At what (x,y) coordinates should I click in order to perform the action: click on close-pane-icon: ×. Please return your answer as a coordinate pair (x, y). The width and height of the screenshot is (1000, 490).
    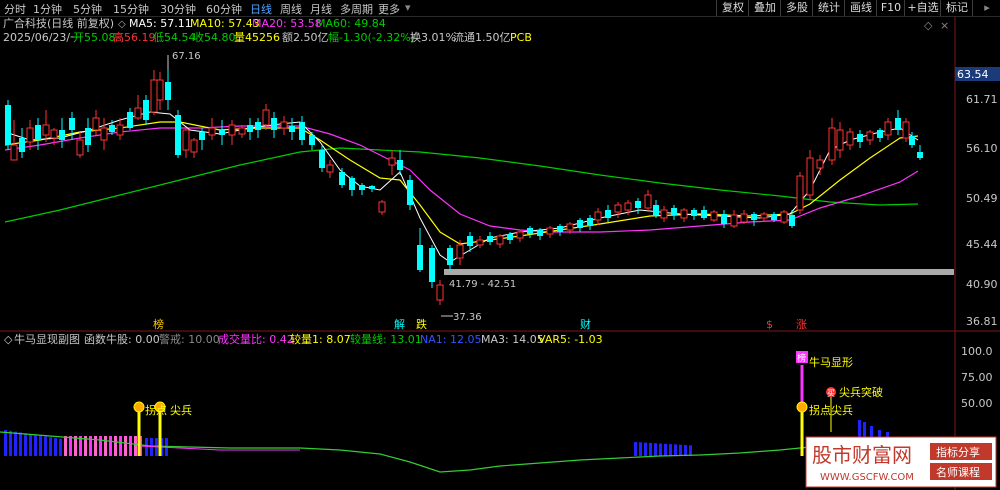
    Looking at the image, I should click on (944, 25).